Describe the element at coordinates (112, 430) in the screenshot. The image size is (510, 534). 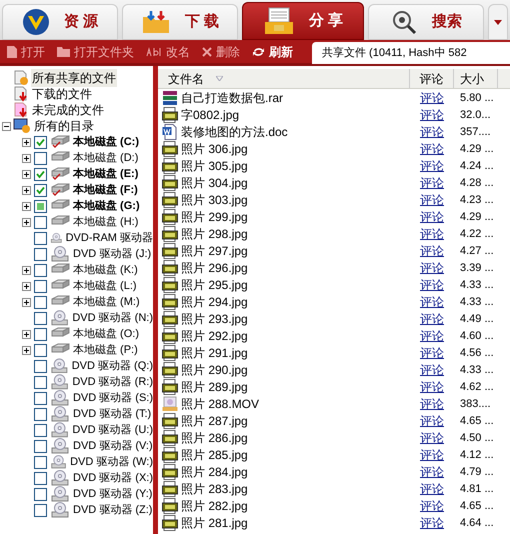
I see `tree-item: DVD 驱动器 (U:)` at that location.